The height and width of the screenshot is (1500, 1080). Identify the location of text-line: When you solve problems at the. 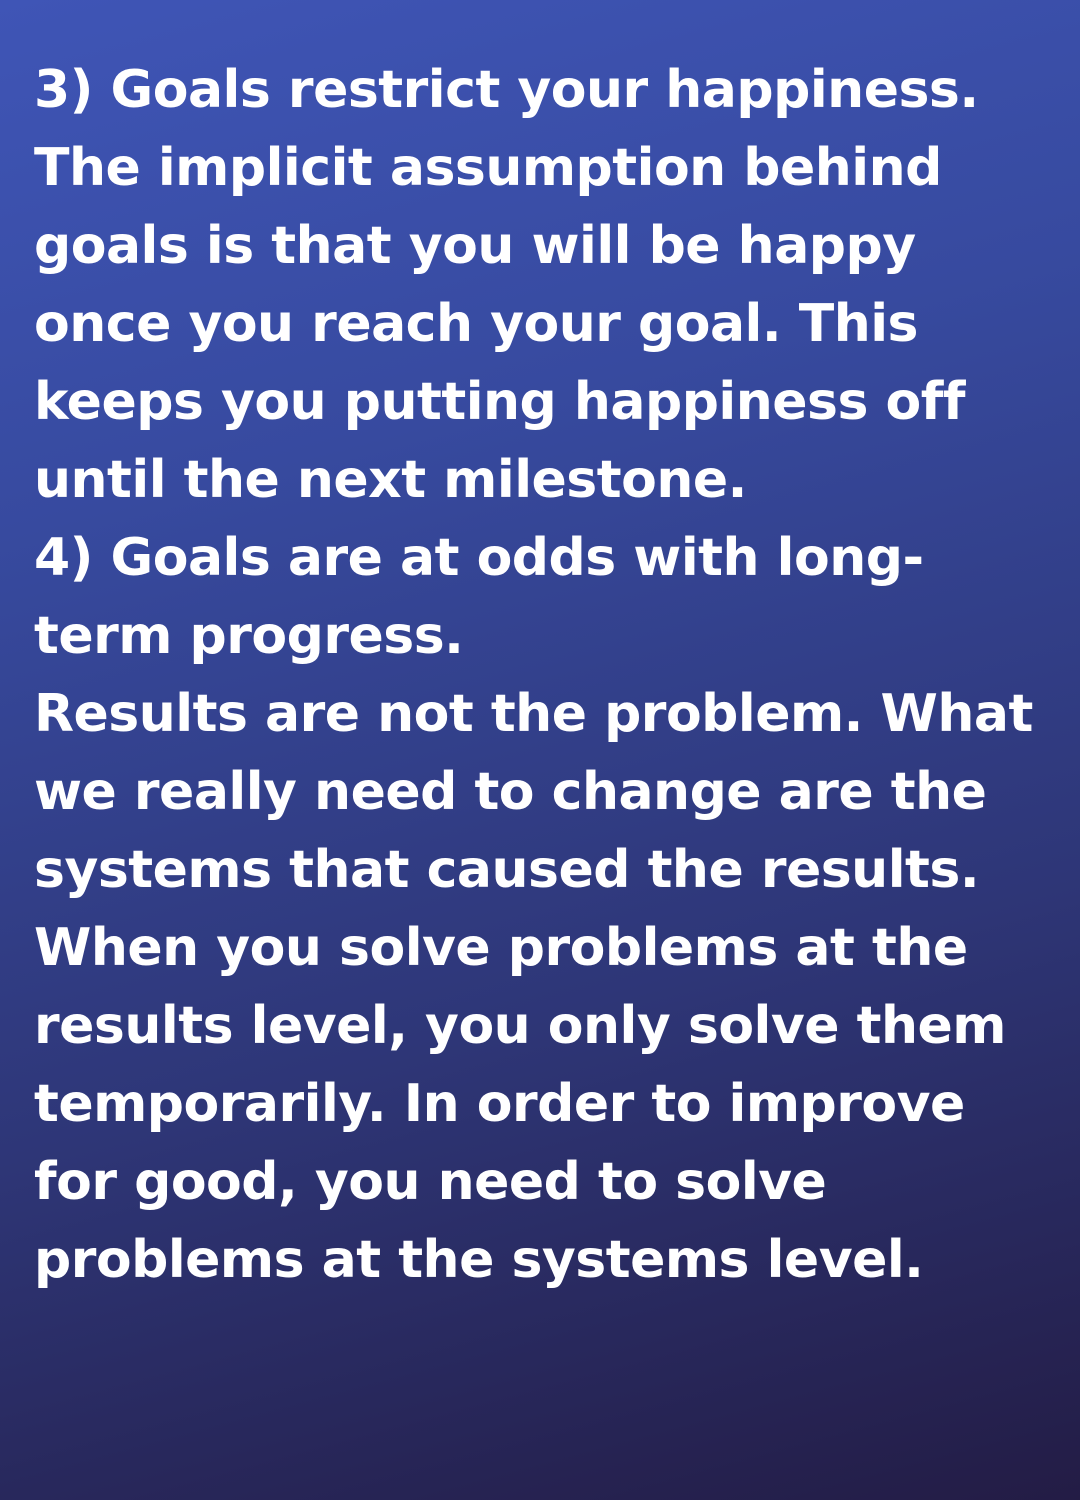
(501, 948).